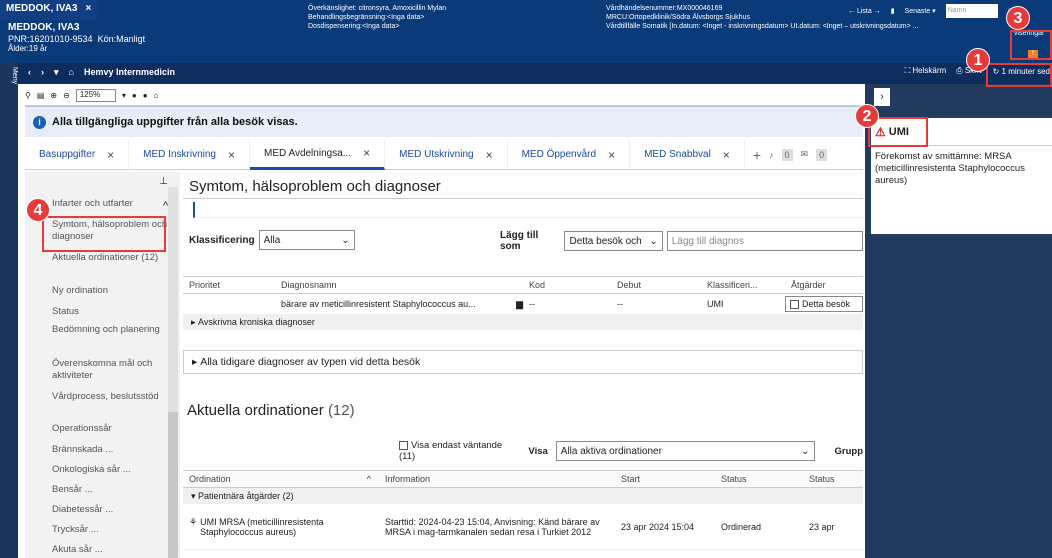 Image resolution: width=1052 pixels, height=558 pixels. What do you see at coordinates (656, 285) in the screenshot?
I see `column-header: Debut` at bounding box center [656, 285].